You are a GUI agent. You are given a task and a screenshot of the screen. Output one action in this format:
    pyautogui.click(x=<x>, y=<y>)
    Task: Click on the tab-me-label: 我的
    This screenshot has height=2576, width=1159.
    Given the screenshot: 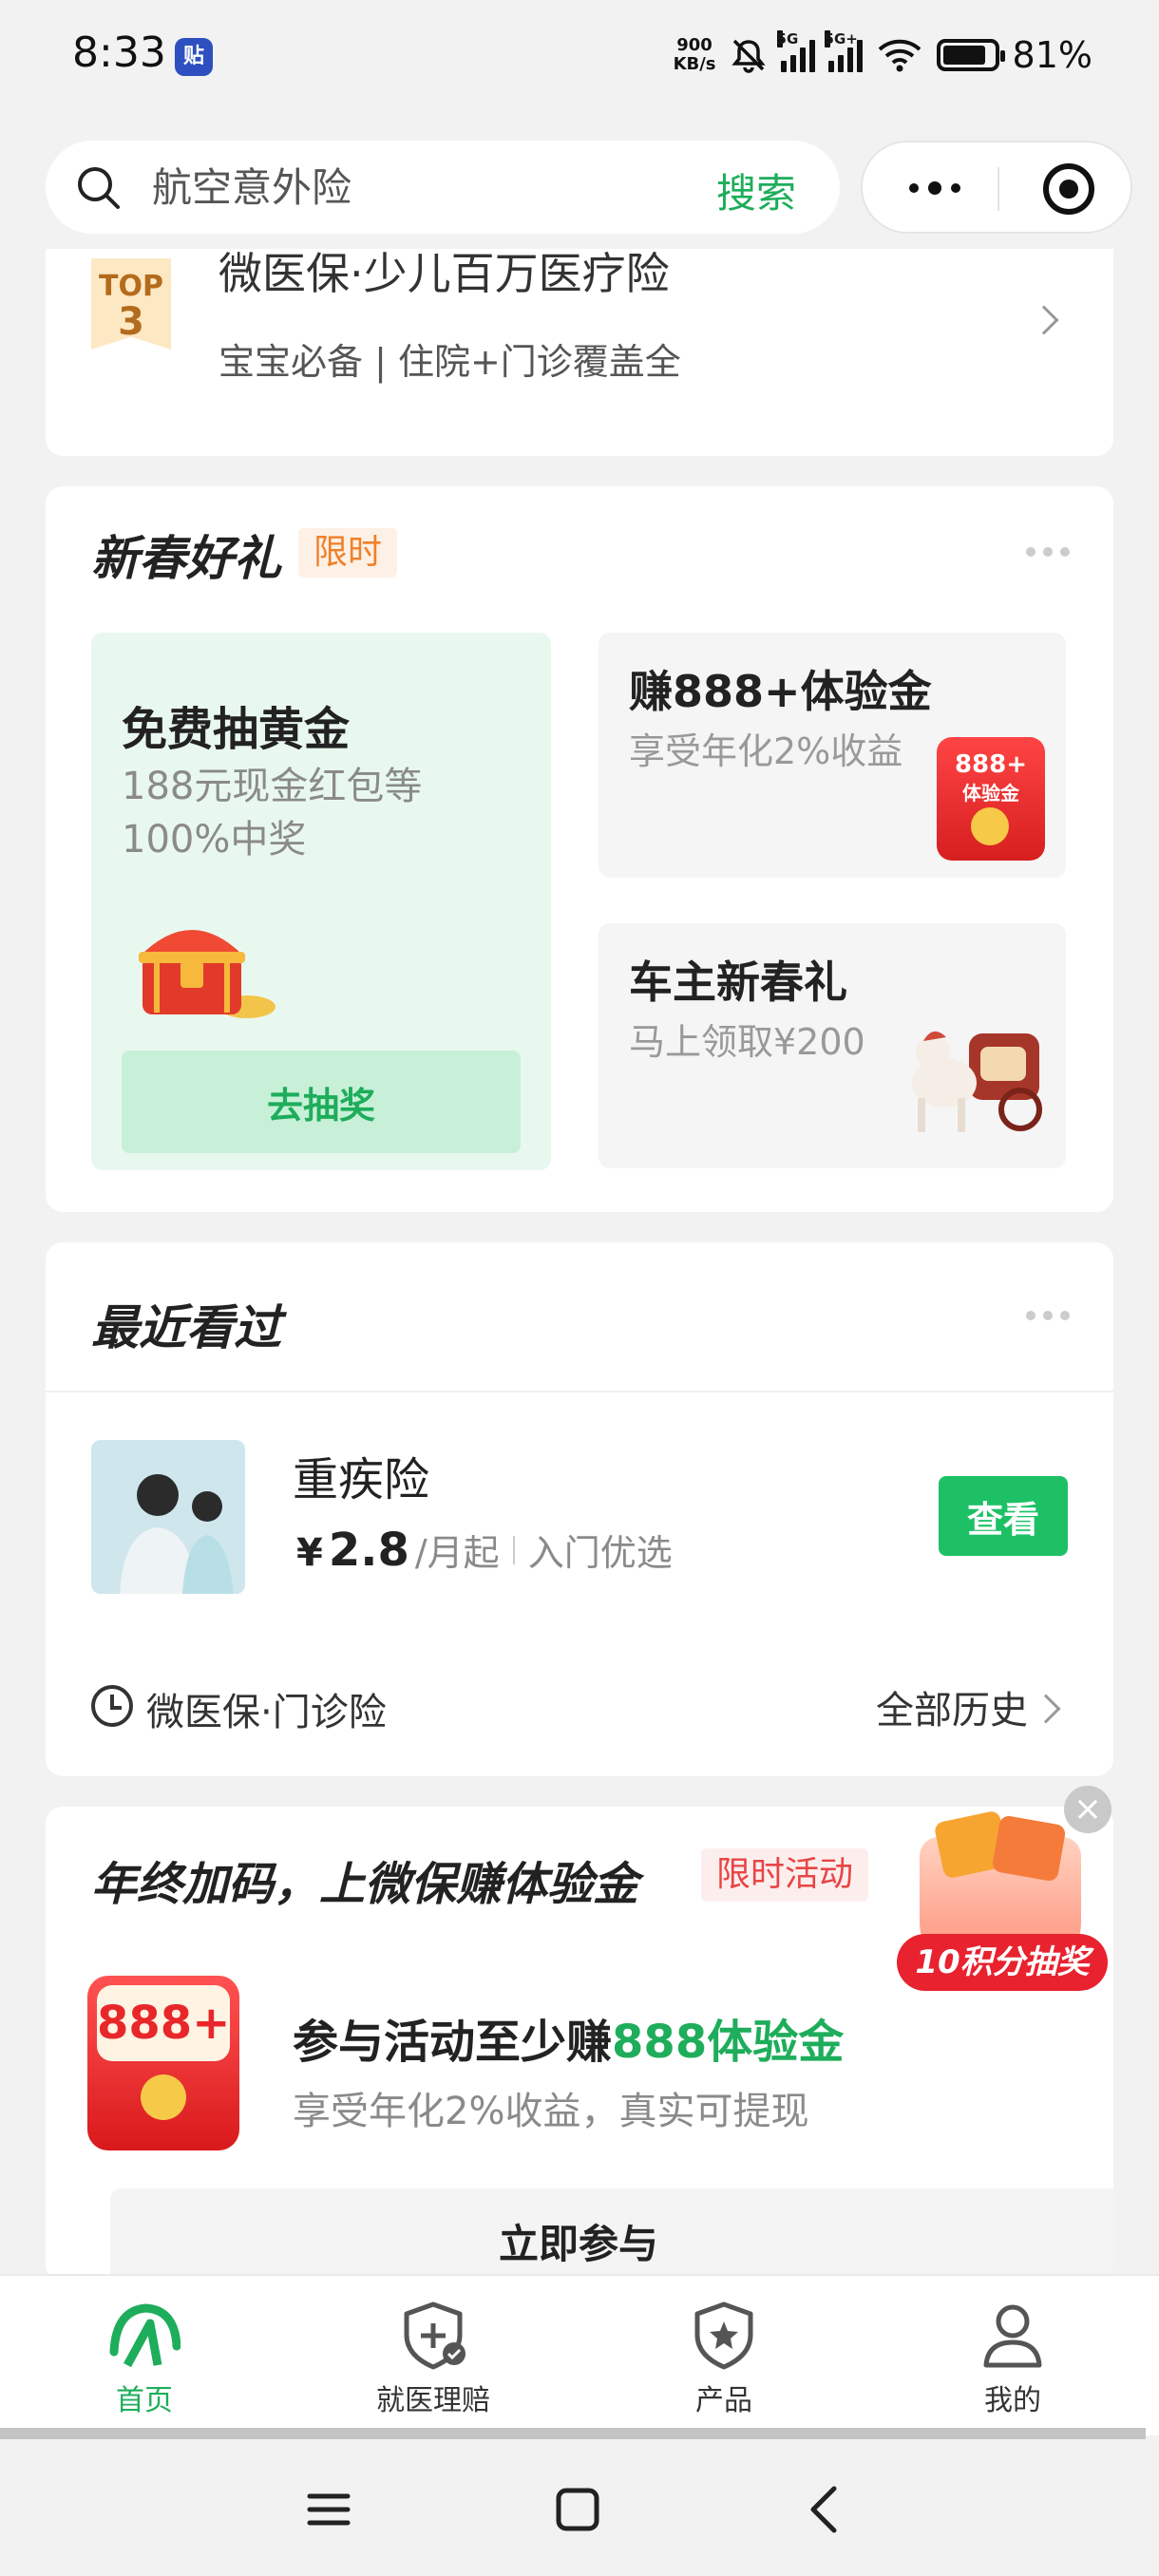 What is the action you would take?
    pyautogui.click(x=1012, y=2400)
    